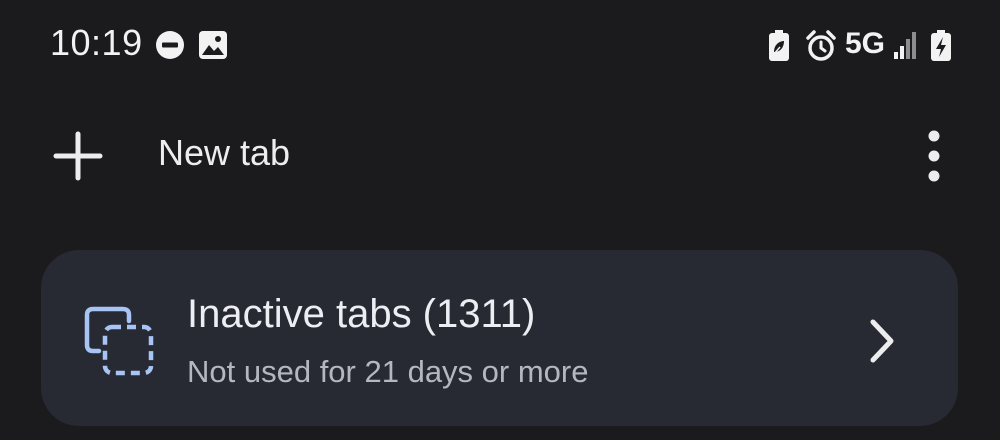  Describe the element at coordinates (170, 45) in the screenshot. I see `do-not-disturb-icon` at that location.